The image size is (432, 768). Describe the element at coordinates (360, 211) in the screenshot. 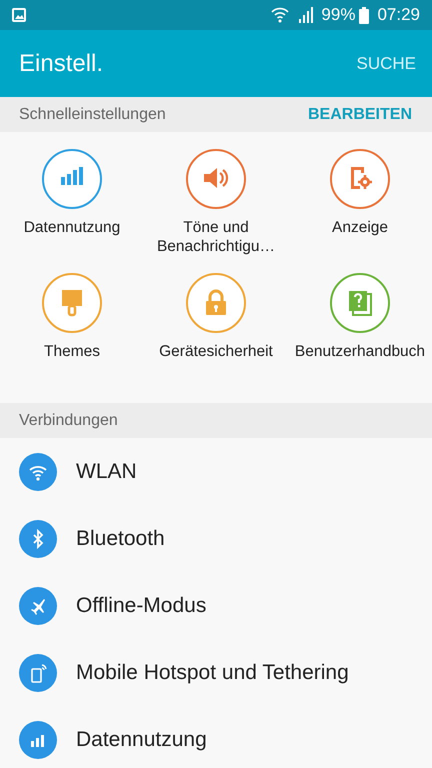

I see `quick-setting-tile: Anzeige` at that location.